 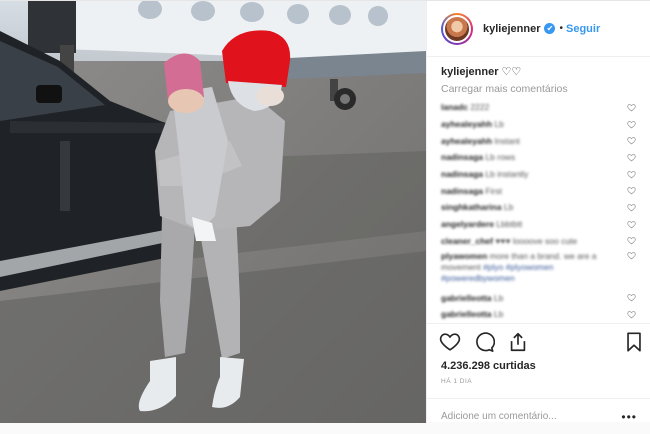 I want to click on comment-username: plyawomen, so click(x=464, y=256).